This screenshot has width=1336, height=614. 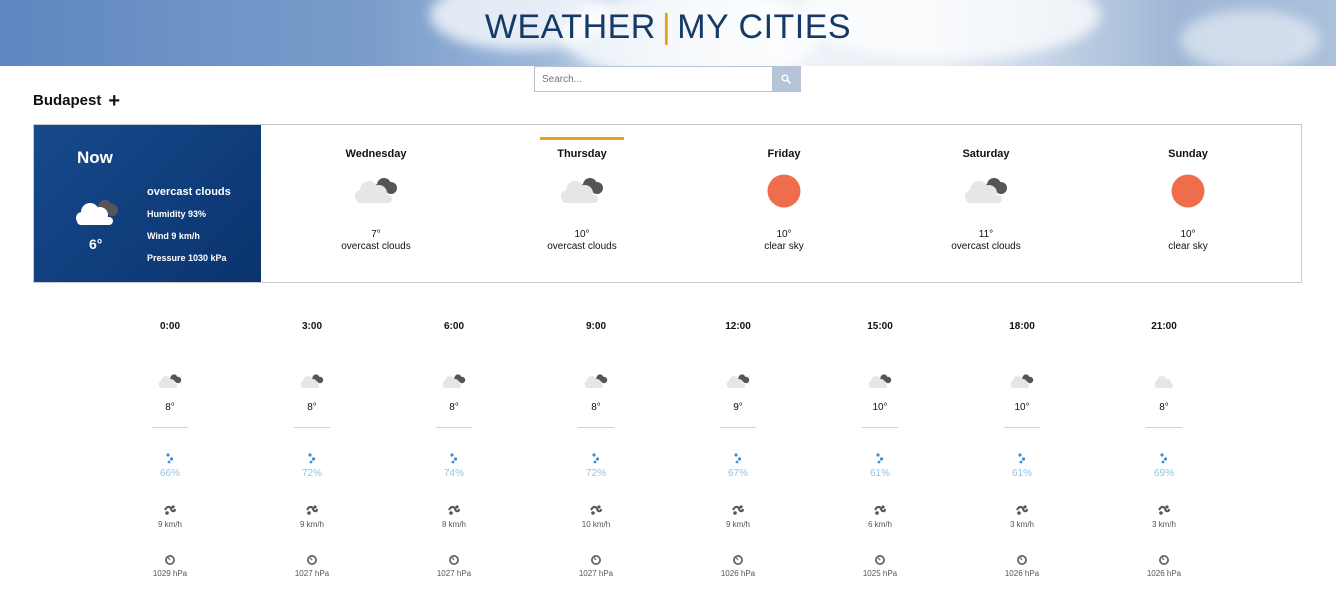 What do you see at coordinates (582, 203) in the screenshot?
I see `day-thursday: Thursday 10° overcast clouds` at bounding box center [582, 203].